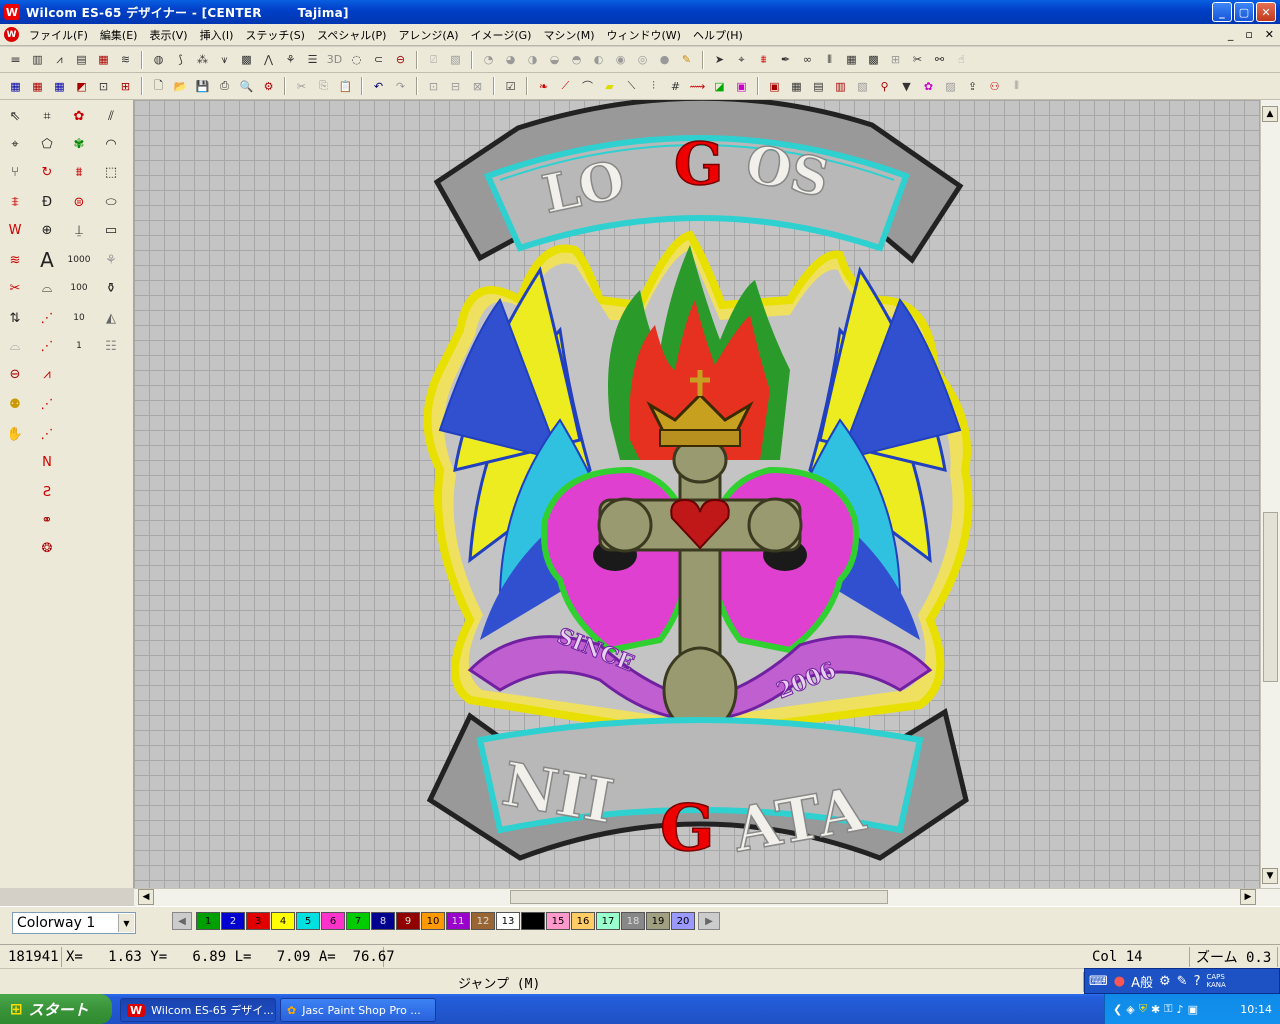  What do you see at coordinates (741, 86) in the screenshot?
I see `color-icon: ▣` at bounding box center [741, 86].